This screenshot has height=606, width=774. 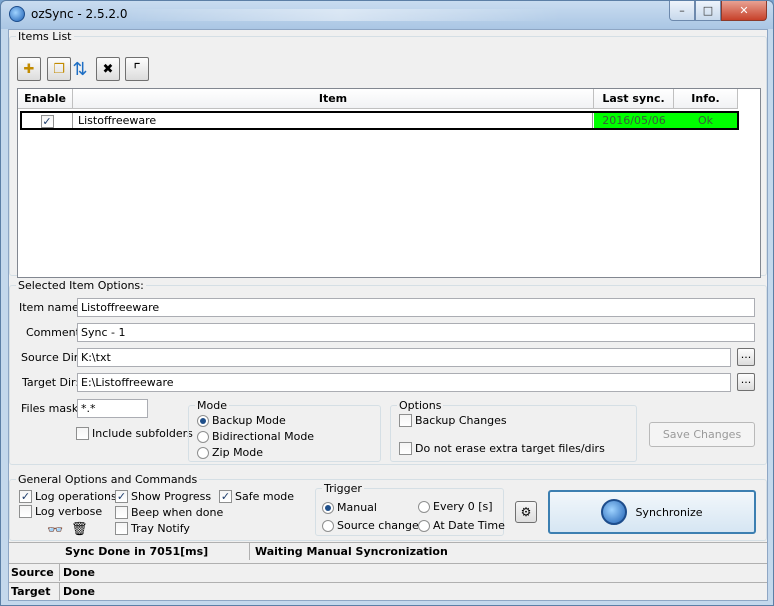 I want to click on target-status-value: Done, so click(x=79, y=591).